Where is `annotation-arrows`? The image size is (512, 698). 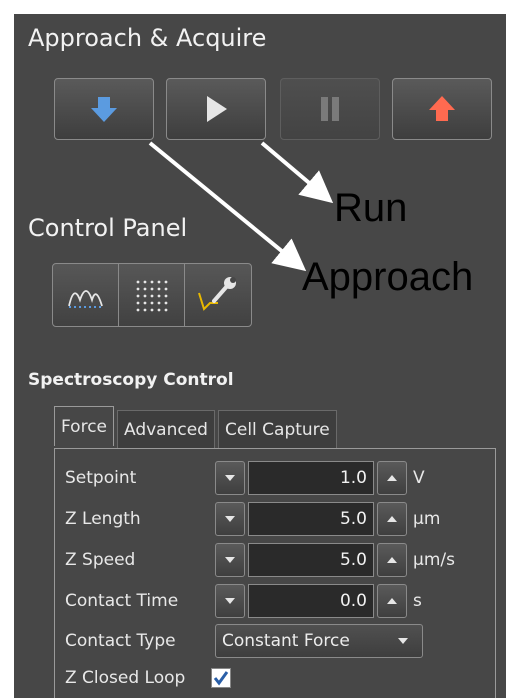
annotation-arrows is located at coordinates (241, 206).